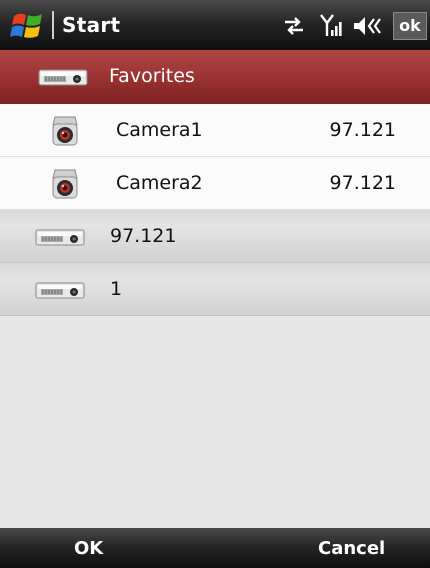 This screenshot has width=430, height=568. Describe the element at coordinates (215, 289) in the screenshot. I see `device-group-row: 1` at that location.